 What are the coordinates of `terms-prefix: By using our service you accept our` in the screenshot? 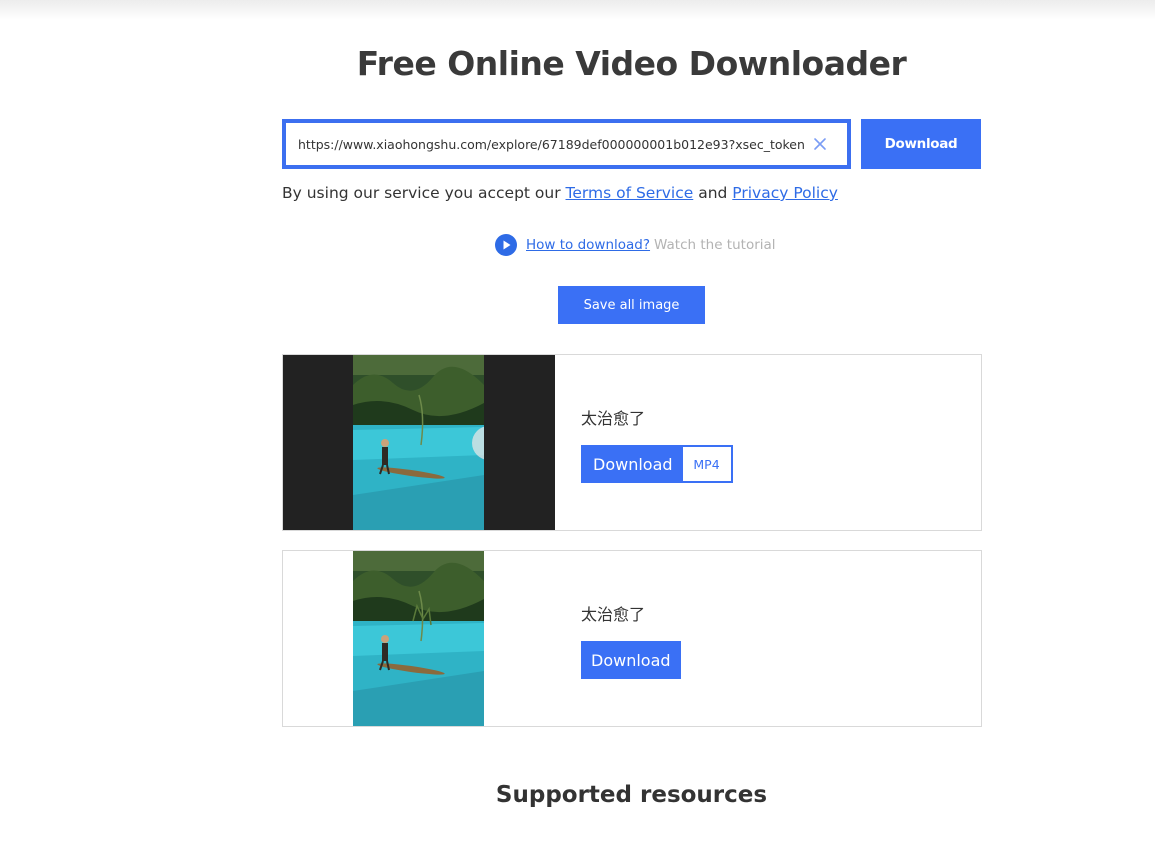 It's located at (424, 193).